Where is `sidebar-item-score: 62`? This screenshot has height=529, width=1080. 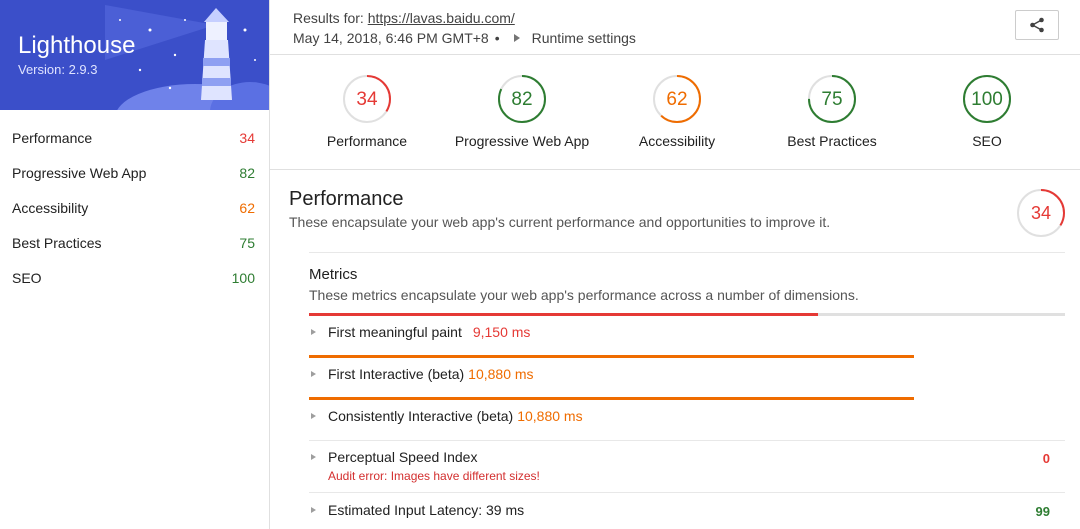 sidebar-item-score: 62 is located at coordinates (247, 207).